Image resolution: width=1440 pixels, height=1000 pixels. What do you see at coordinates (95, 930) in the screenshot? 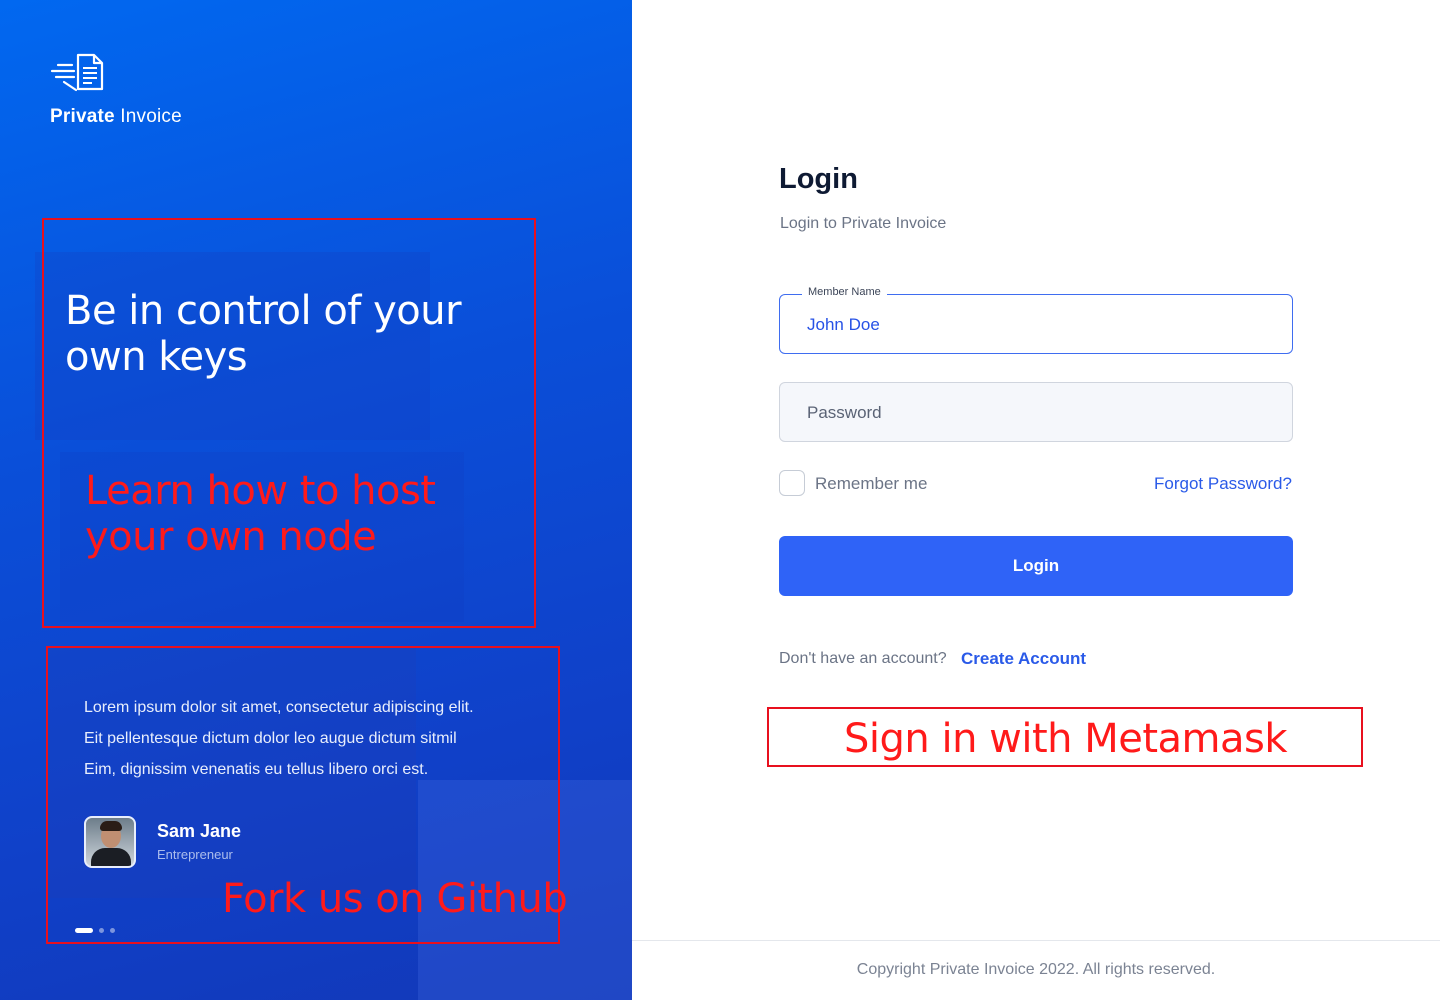
I see `carousel-indicator` at bounding box center [95, 930].